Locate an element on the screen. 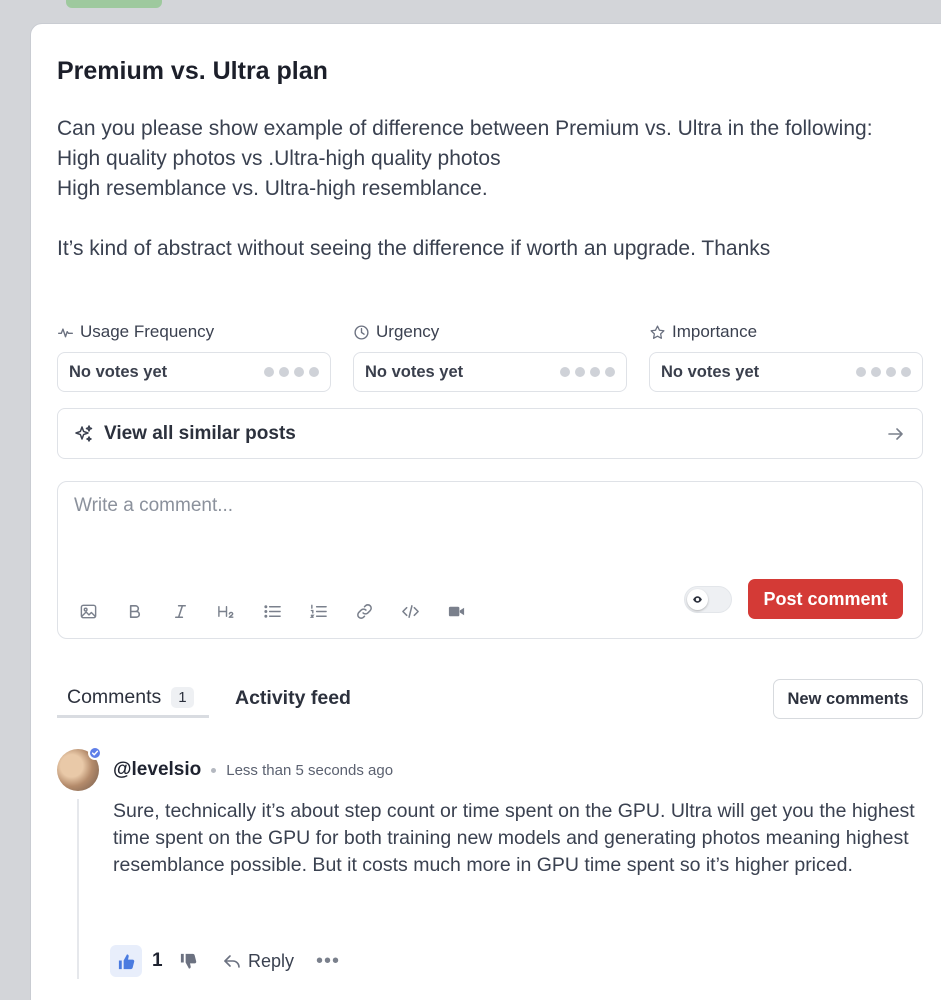 The height and width of the screenshot is (1000, 941). post-comment-button: Post comment is located at coordinates (825, 599).